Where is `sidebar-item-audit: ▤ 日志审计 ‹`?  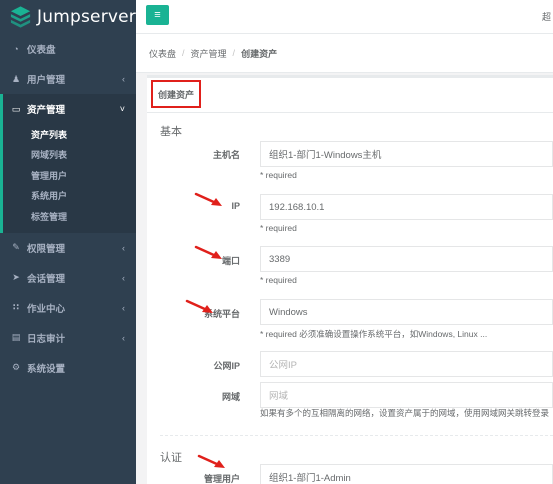 sidebar-item-audit: ▤ 日志审计 ‹ is located at coordinates (68, 338).